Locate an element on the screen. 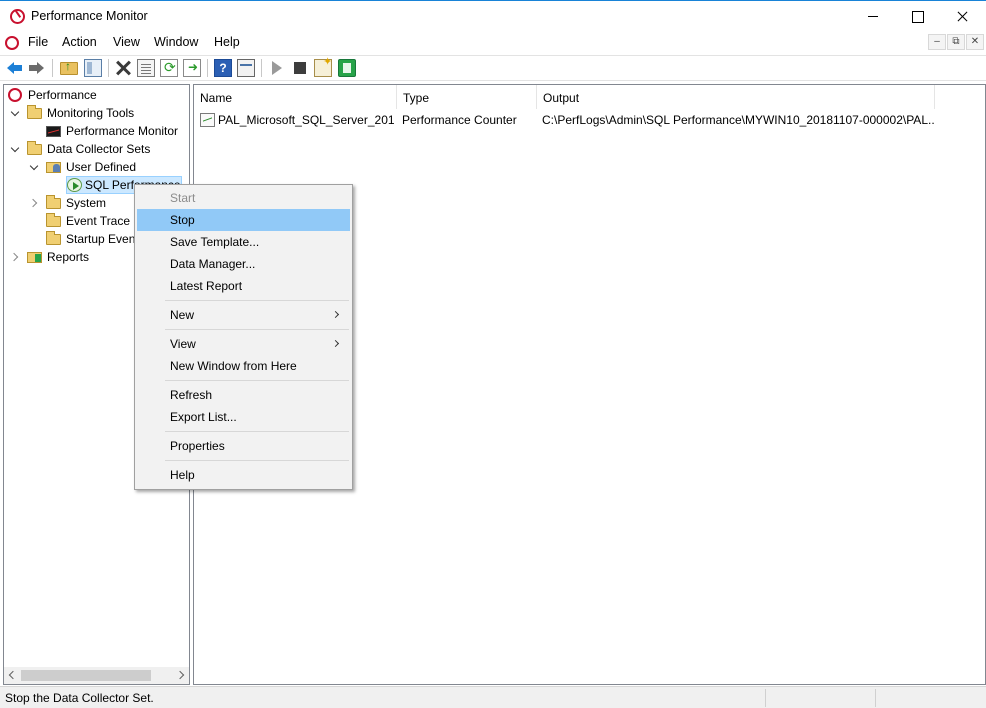 The height and width of the screenshot is (708, 986). tree-node-monitoring-tools: Monitoring Tools is located at coordinates (96, 113).